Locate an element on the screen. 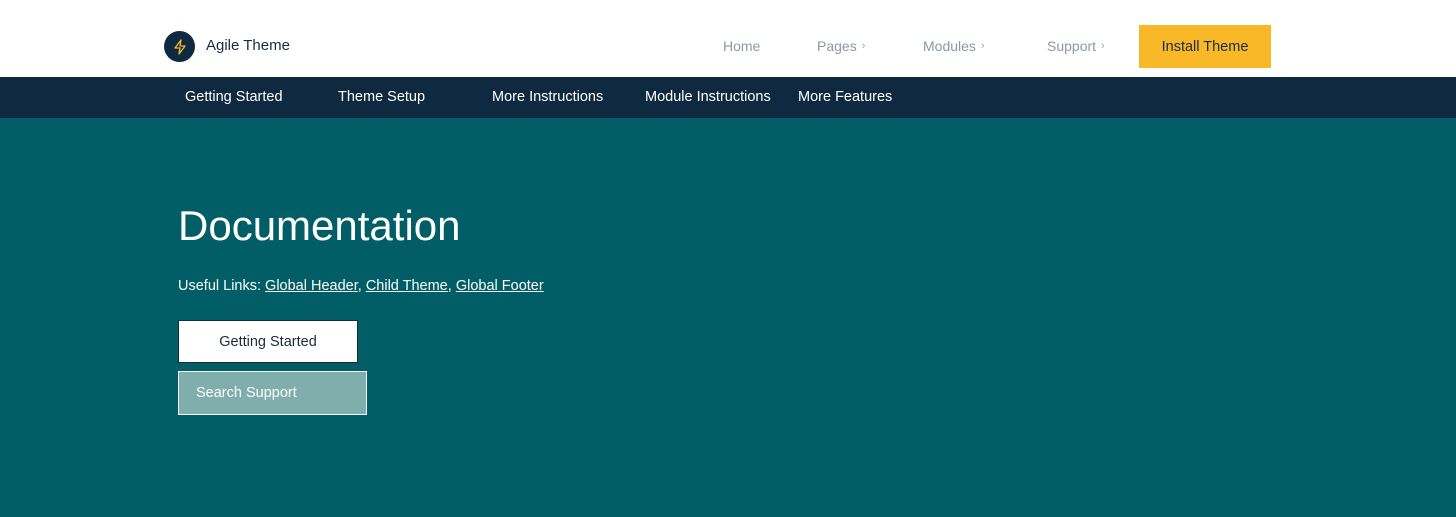 This screenshot has height=517, width=1456. page-title: Documentation is located at coordinates (319, 225).